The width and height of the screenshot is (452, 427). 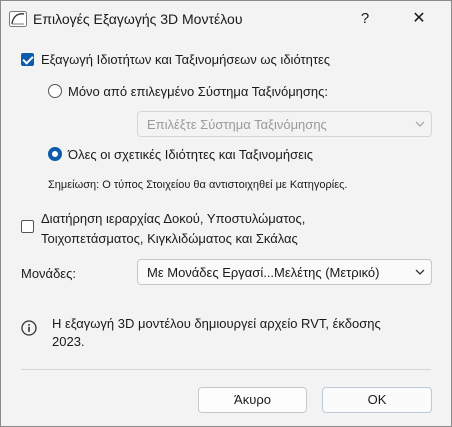 I want to click on radio-all-properties, so click(x=55, y=154).